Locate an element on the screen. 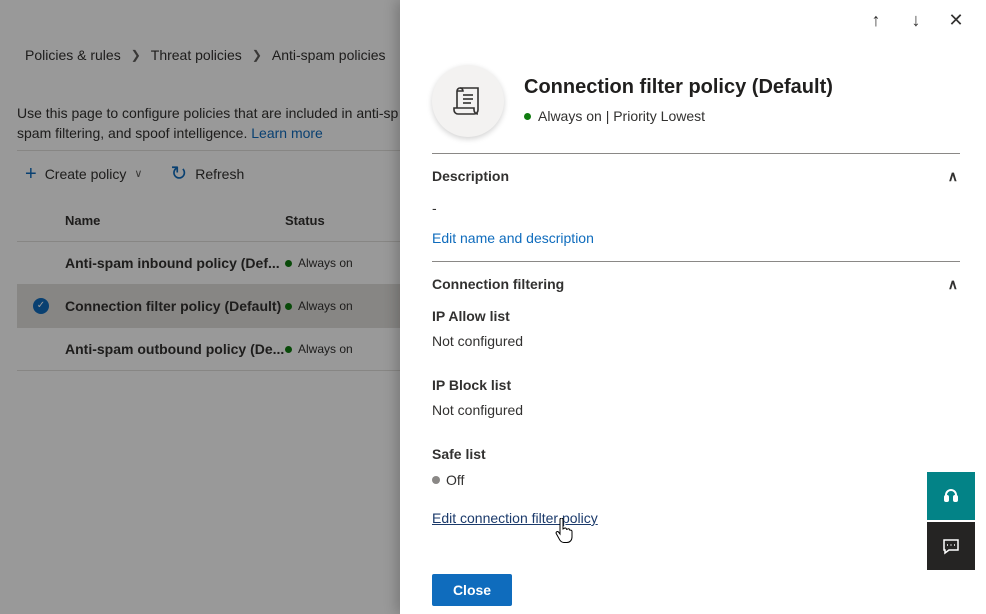  safe-list-label: Safe list is located at coordinates (459, 454).